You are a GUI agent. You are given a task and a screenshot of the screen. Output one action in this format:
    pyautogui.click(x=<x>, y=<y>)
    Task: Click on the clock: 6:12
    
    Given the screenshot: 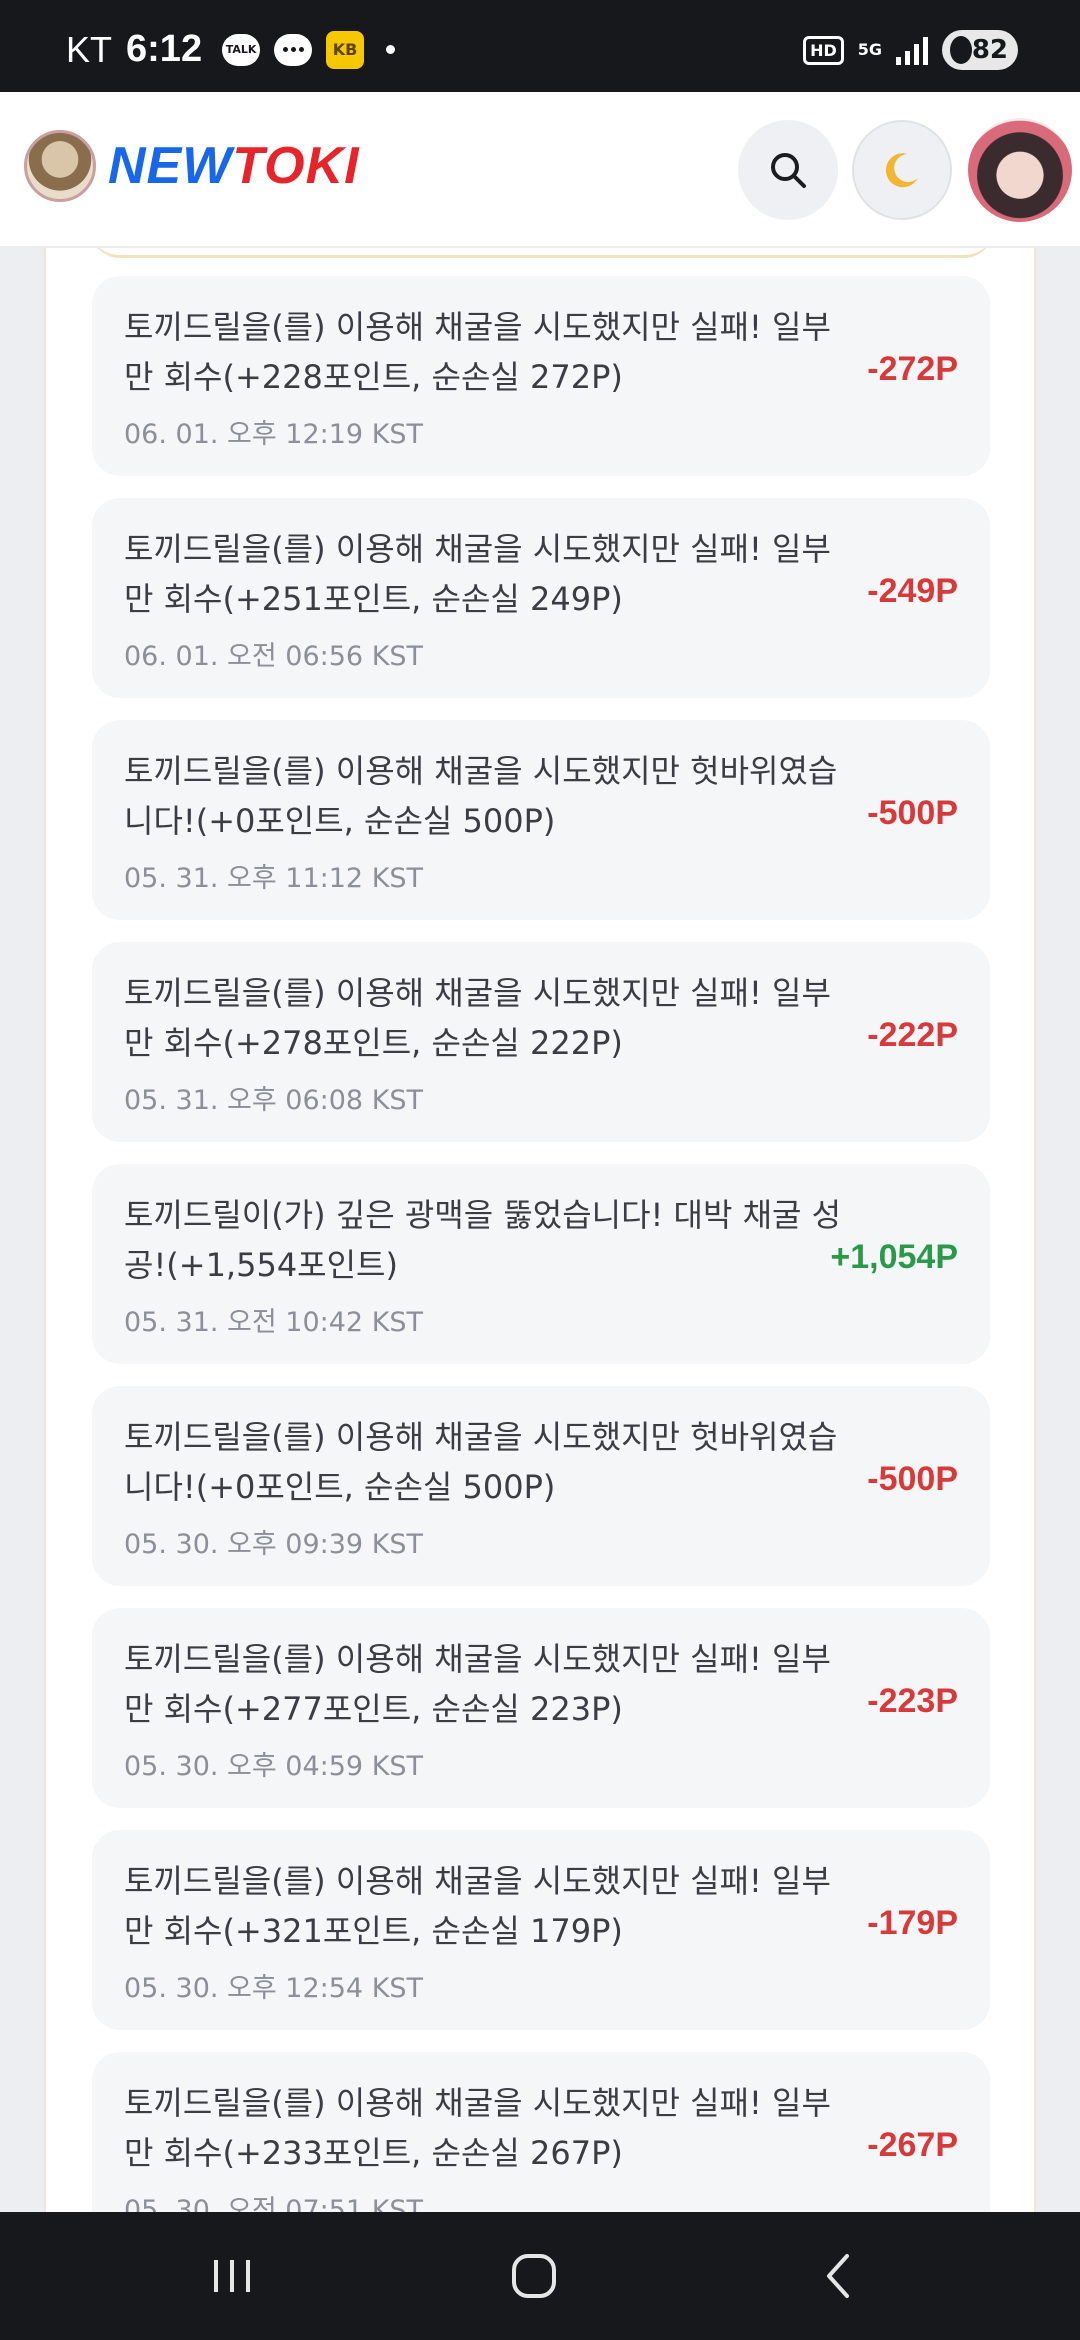 What is the action you would take?
    pyautogui.click(x=164, y=49)
    